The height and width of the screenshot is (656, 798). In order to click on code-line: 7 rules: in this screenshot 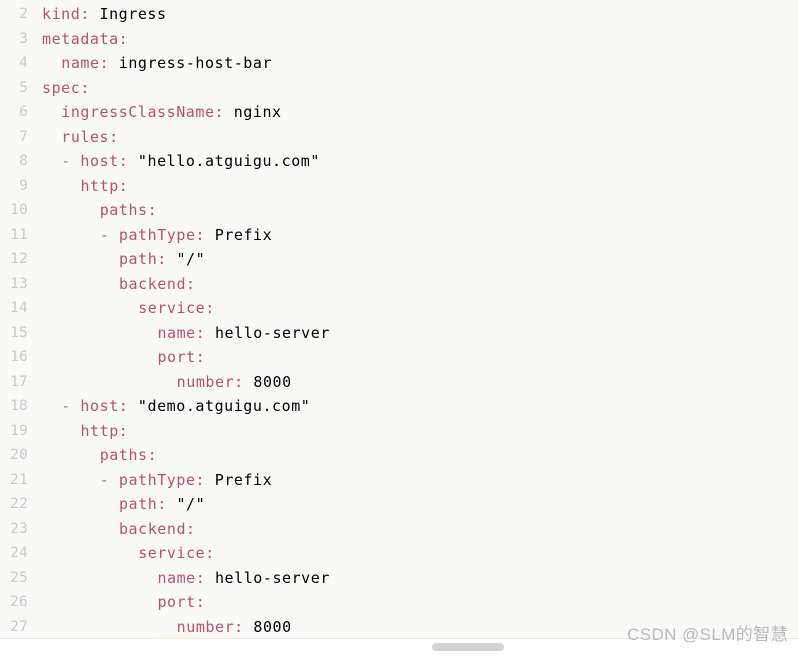, I will do `click(399, 137)`.